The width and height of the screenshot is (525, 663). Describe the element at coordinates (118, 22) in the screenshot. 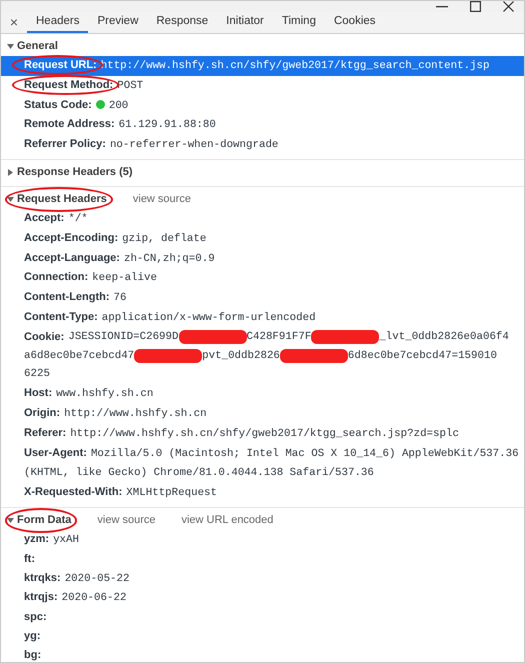

I see `tab: Preview` at that location.